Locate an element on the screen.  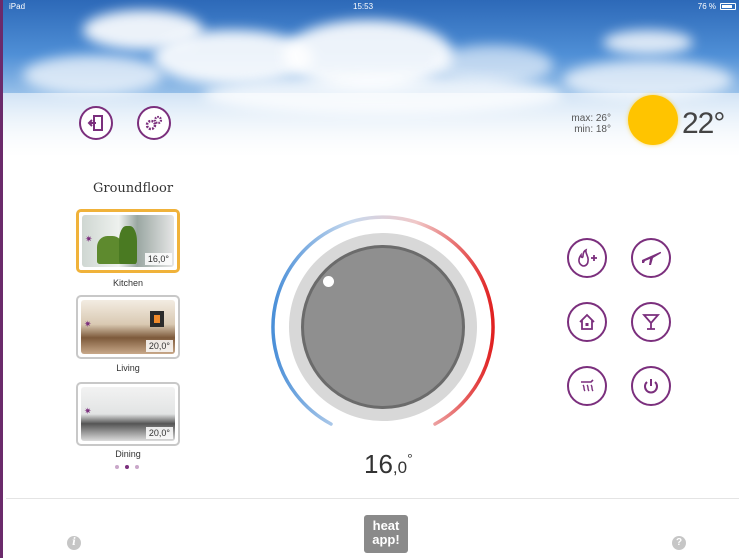
page-indicator is located at coordinates (127, 467).